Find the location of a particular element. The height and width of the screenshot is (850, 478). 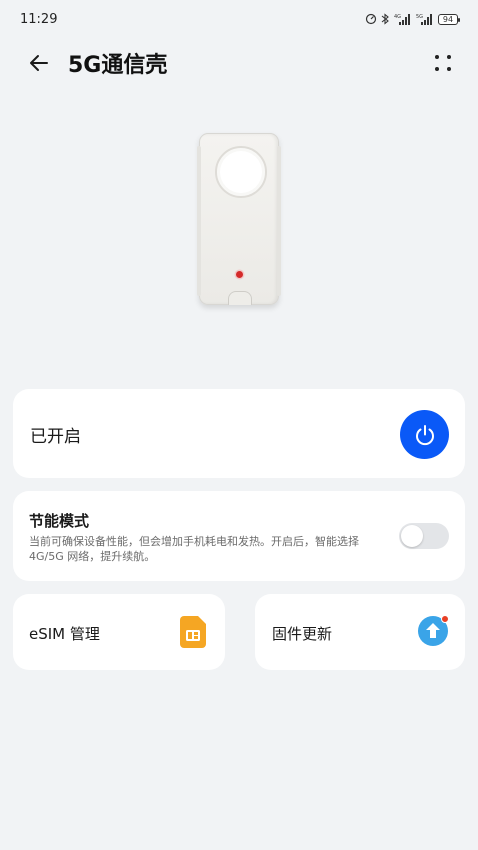

port-cutout is located at coordinates (240, 298).